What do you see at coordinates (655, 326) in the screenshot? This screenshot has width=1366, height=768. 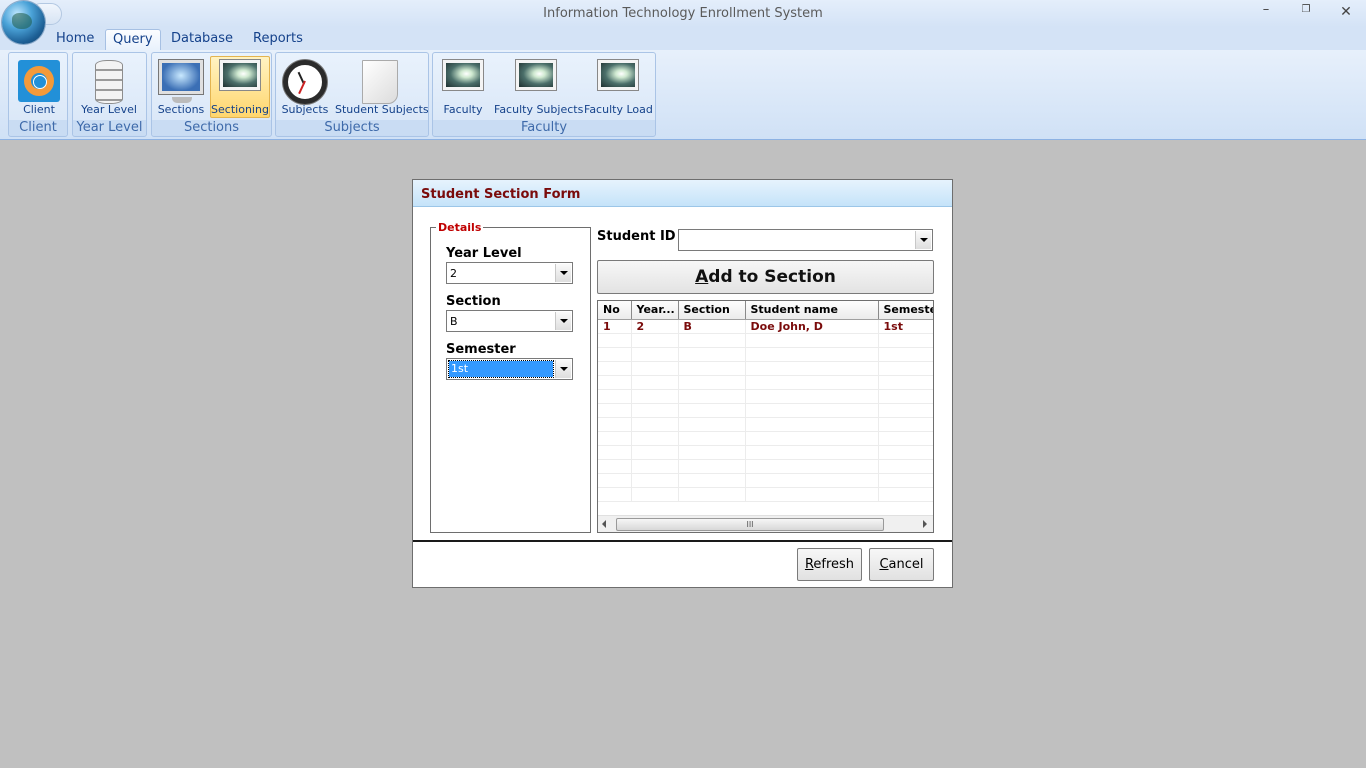 I see `cell-year: 2` at bounding box center [655, 326].